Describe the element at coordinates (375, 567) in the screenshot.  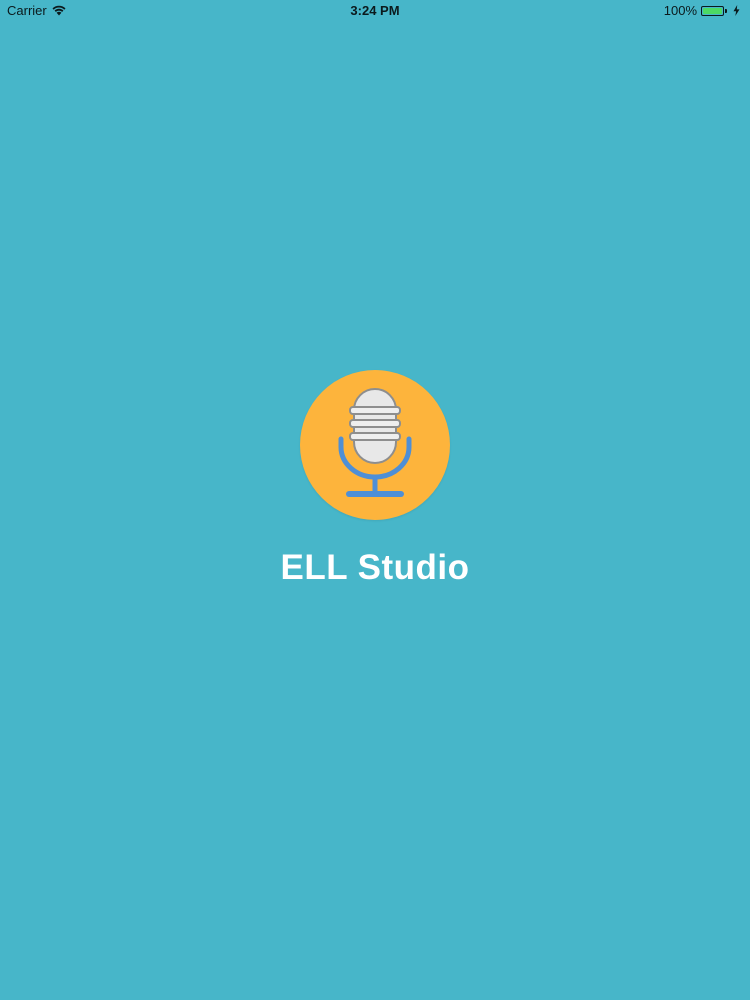
I see `app-name: ELL Studio` at that location.